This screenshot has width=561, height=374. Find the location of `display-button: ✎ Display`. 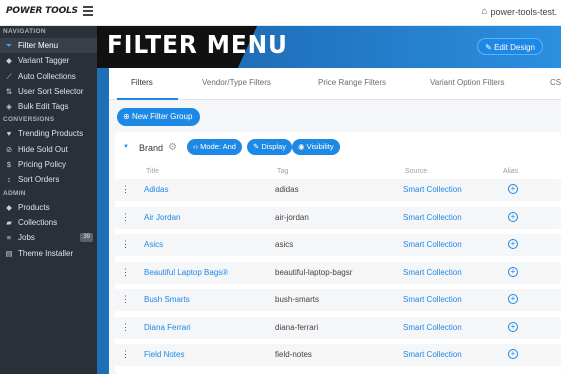

display-button: ✎ Display is located at coordinates (269, 147).